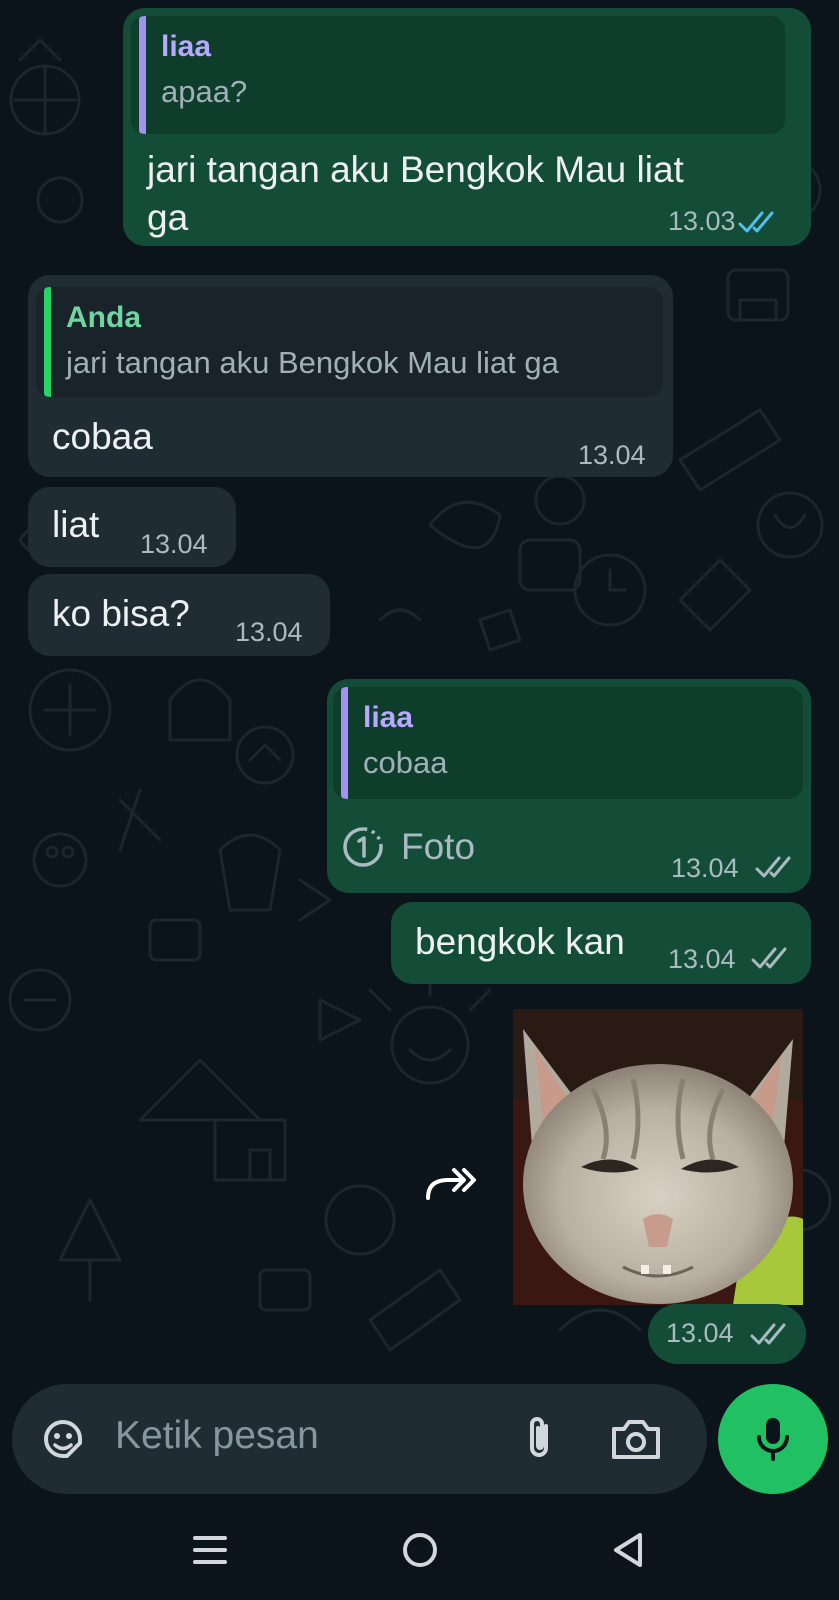 This screenshot has height=1600, width=839. Describe the element at coordinates (568, 743) in the screenshot. I see `reply-quote: liaa cobaa` at that location.